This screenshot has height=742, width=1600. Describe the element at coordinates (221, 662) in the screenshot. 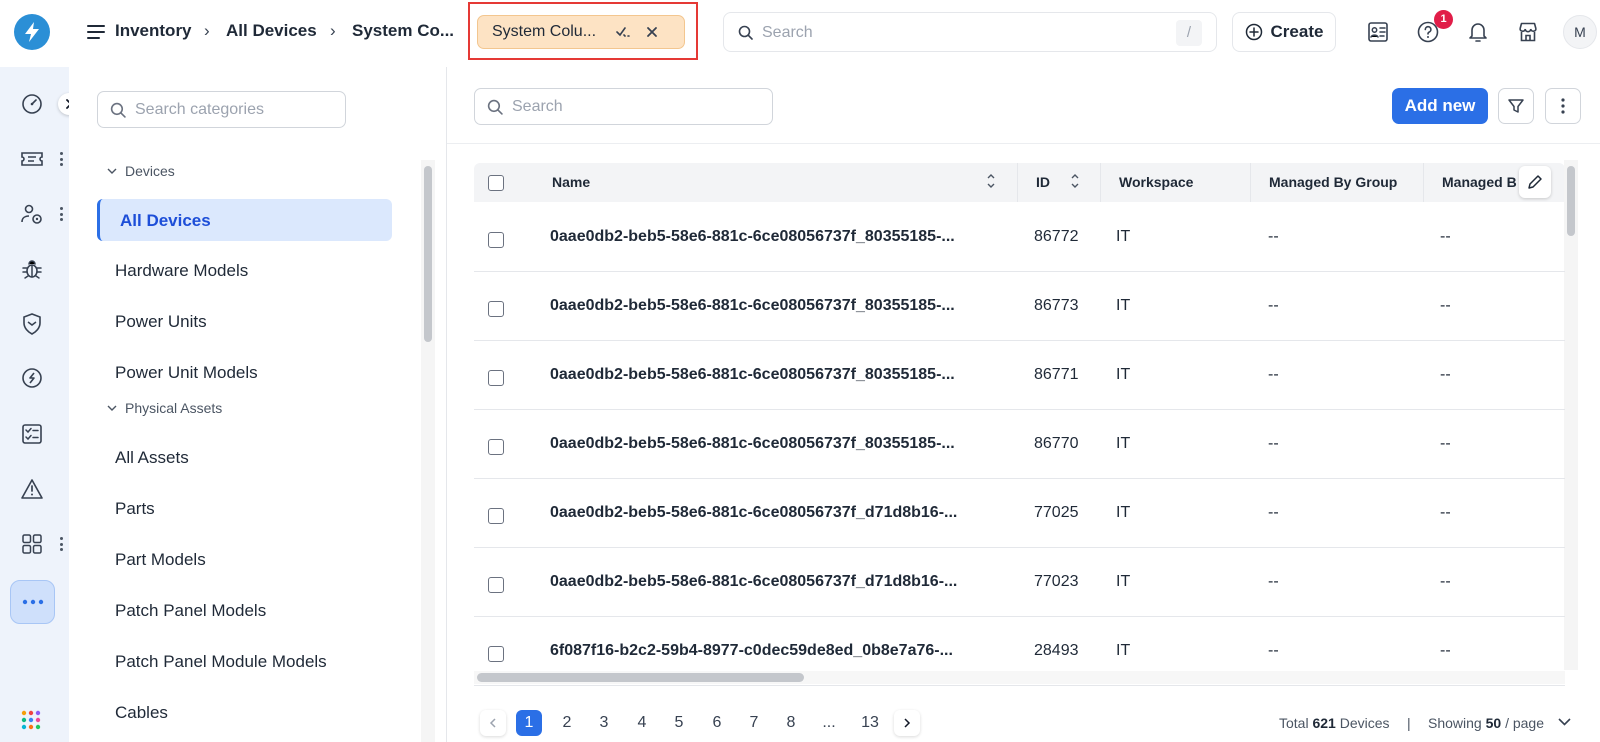

I see `category-item-patch-panel-module-models: Patch Panel Module Models` at that location.